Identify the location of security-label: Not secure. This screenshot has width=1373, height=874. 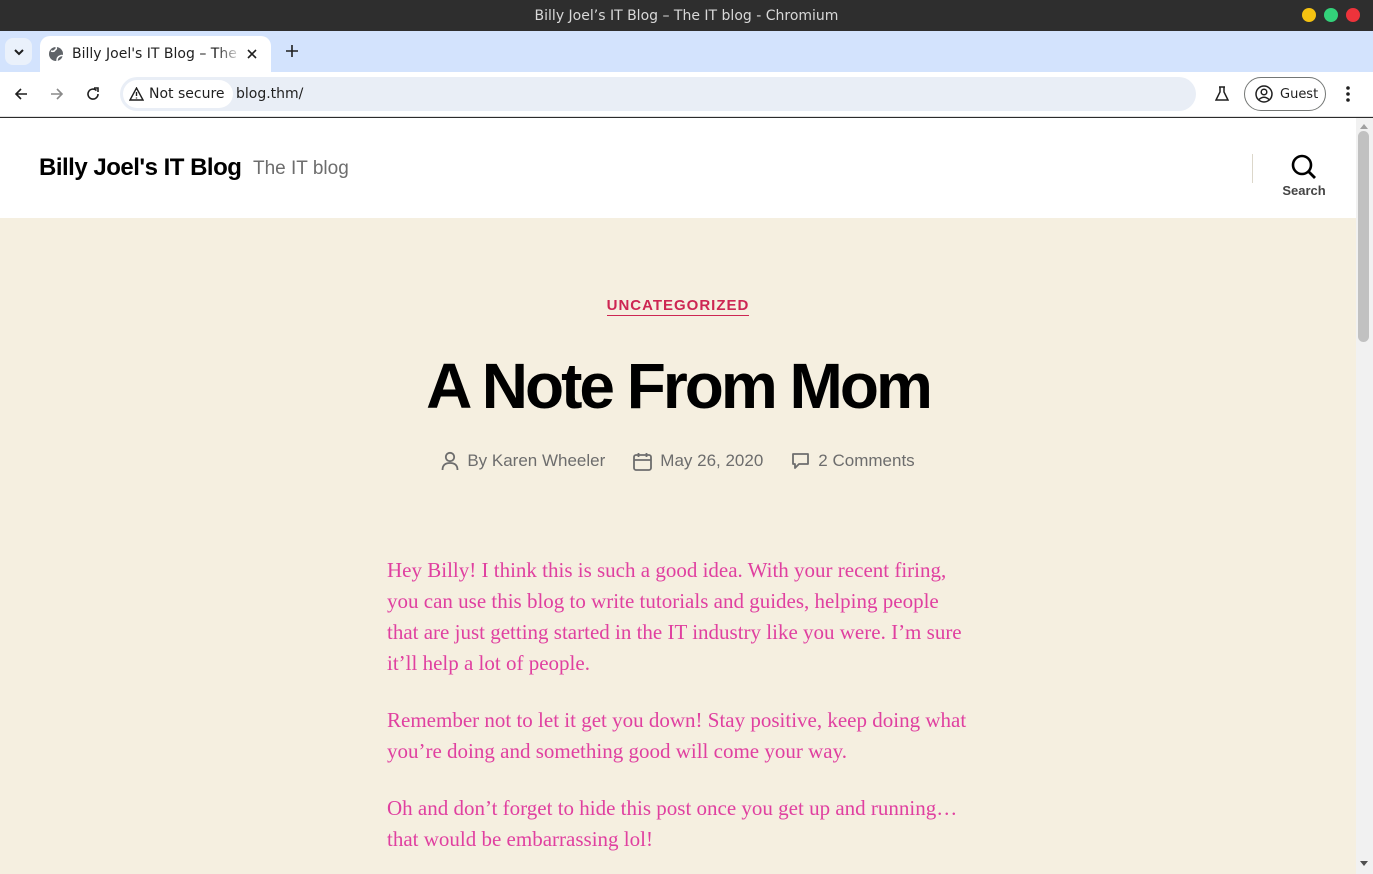
(187, 94).